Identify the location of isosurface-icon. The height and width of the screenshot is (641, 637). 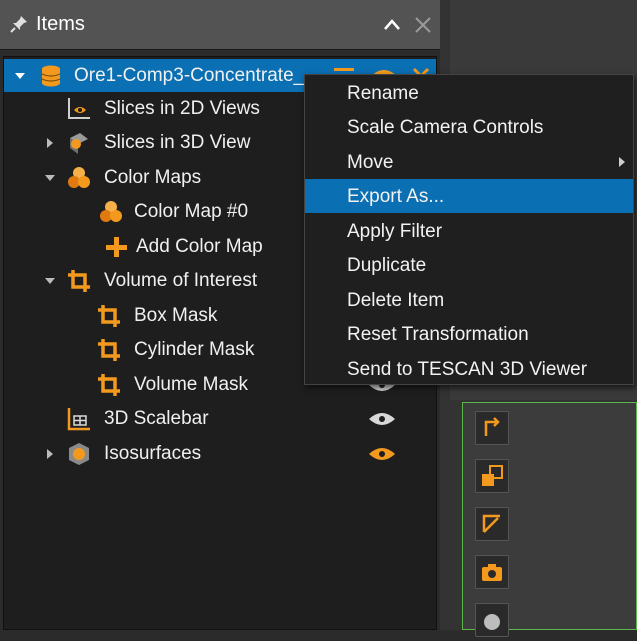
(79, 454).